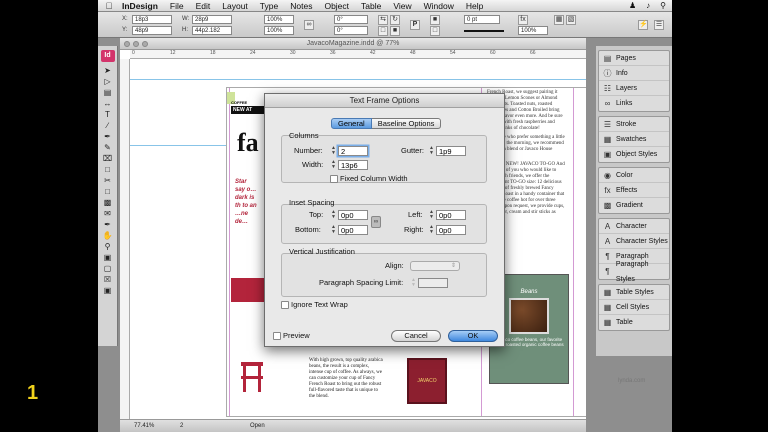 The image size is (768, 432). Describe the element at coordinates (416, 336) in the screenshot. I see `cancel-button: Cancel` at that location.